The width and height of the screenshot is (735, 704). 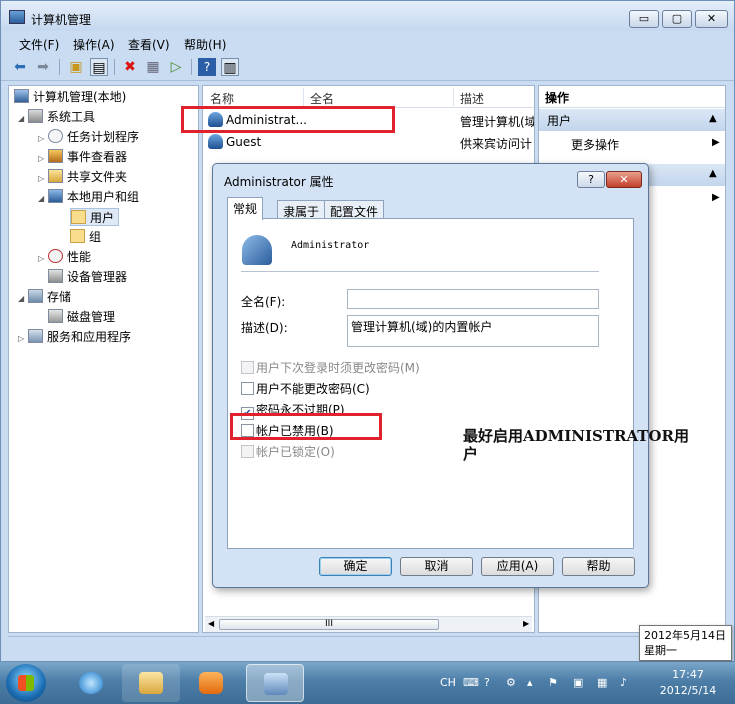 I want to click on help-button: 帮助, so click(x=598, y=566).